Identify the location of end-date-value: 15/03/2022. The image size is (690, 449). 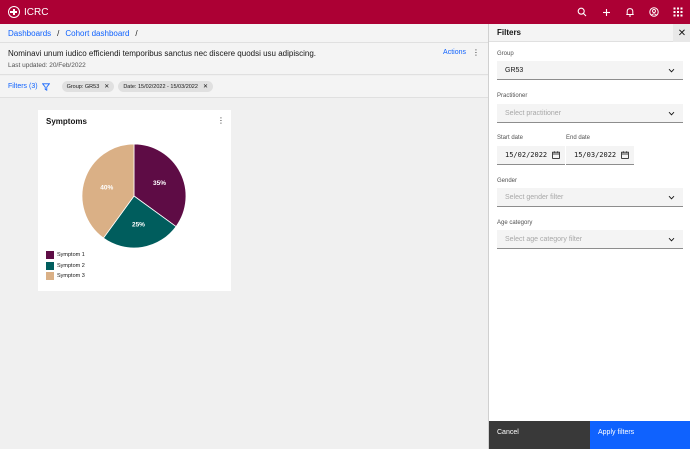
(595, 155).